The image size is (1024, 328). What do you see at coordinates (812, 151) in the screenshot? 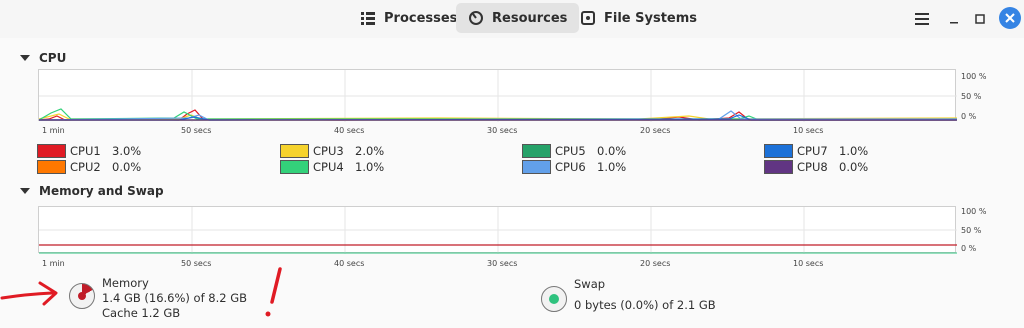
I see `cpu-name: CPU7` at bounding box center [812, 151].